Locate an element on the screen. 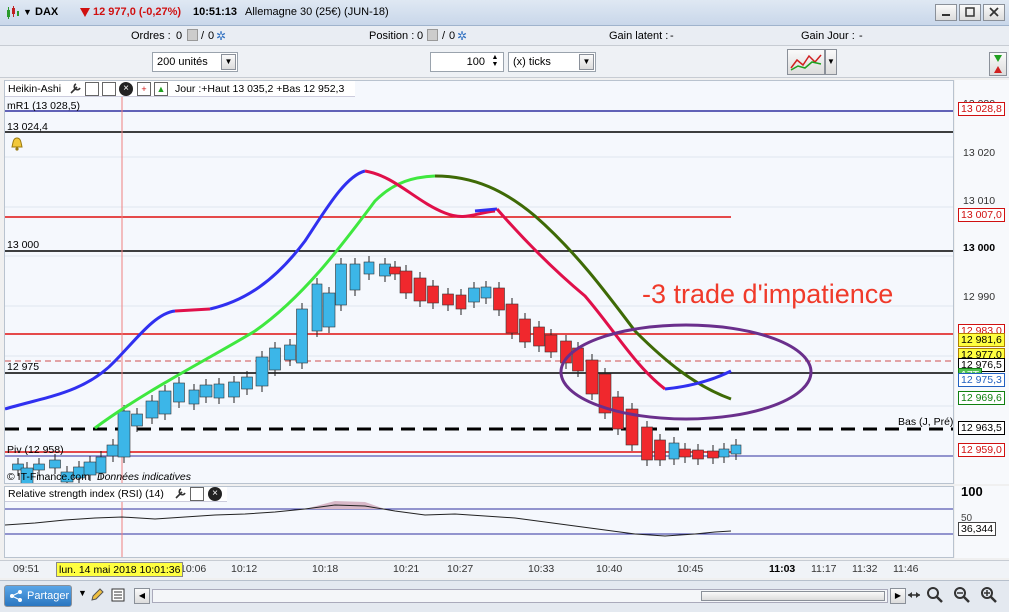 Image resolution: width=1009 pixels, height=612 pixels. interval-unit-select: (x) ticks ▼ is located at coordinates (552, 62).